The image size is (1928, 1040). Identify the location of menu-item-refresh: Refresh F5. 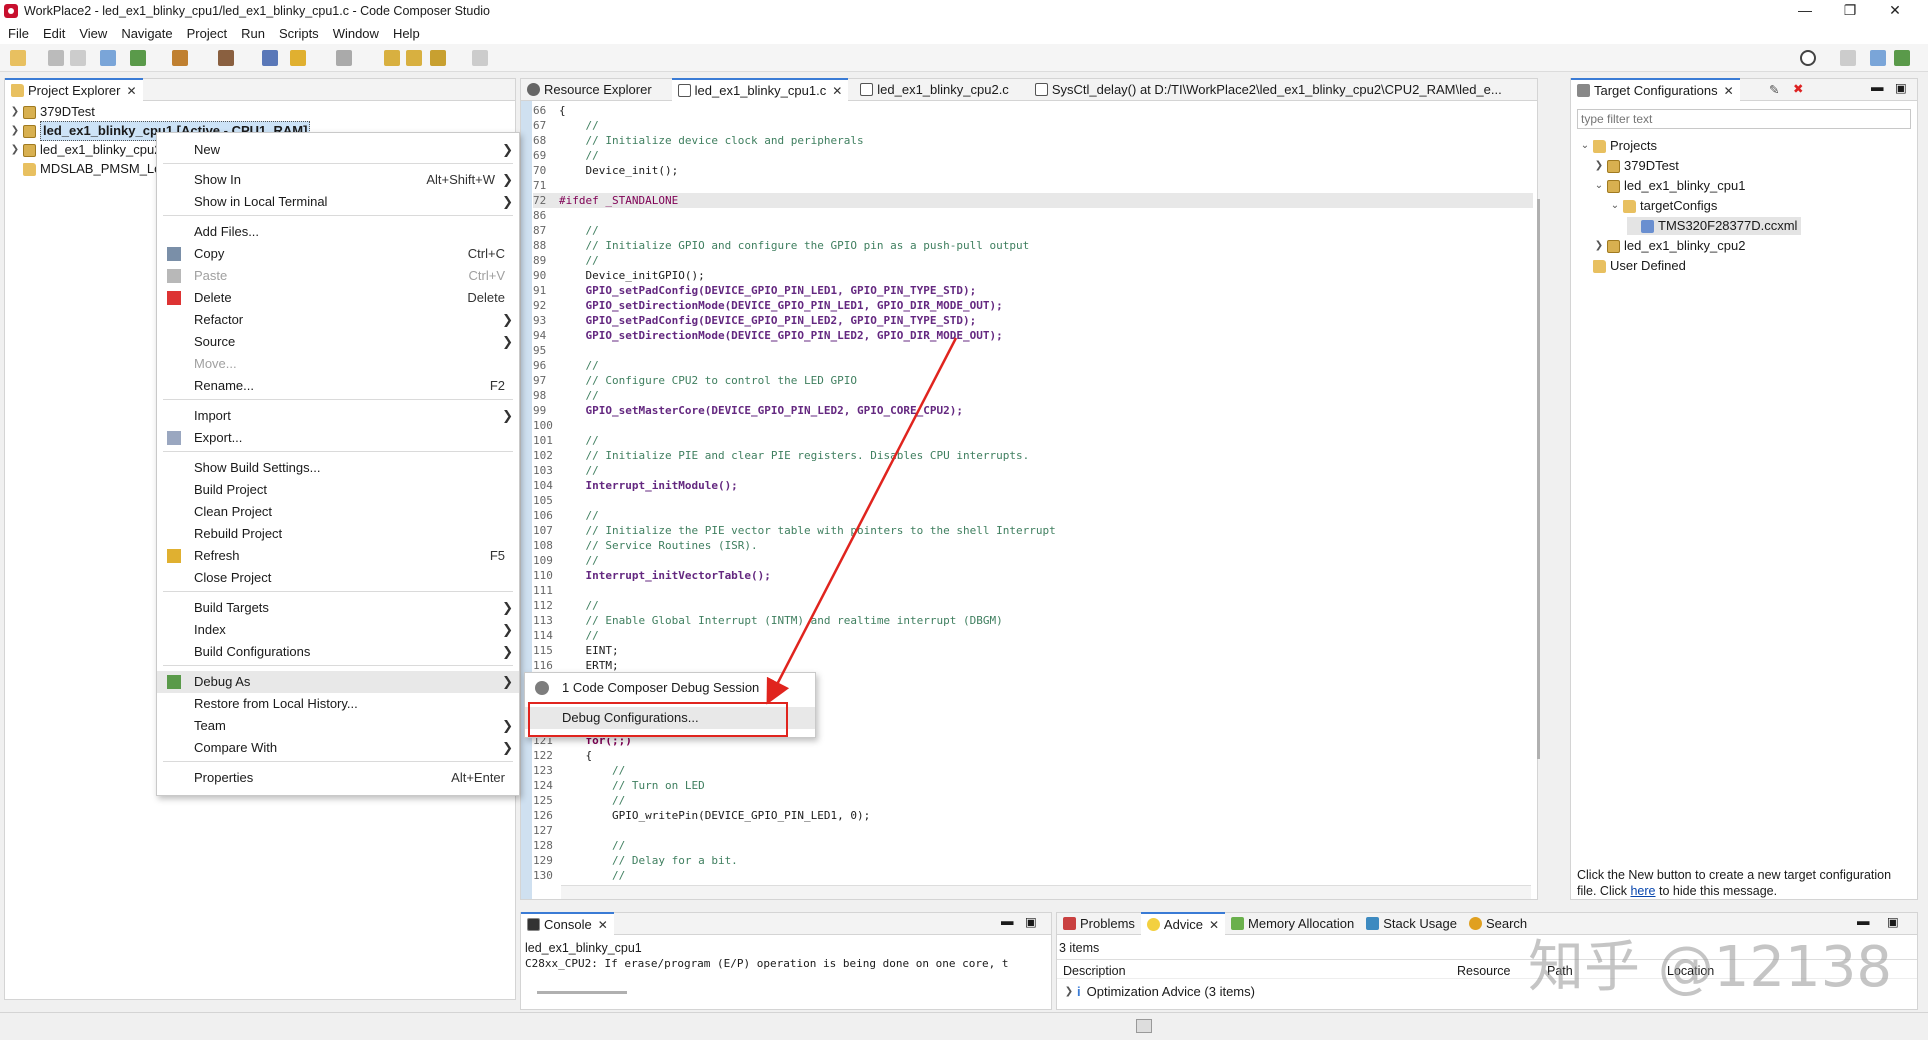
(338, 556).